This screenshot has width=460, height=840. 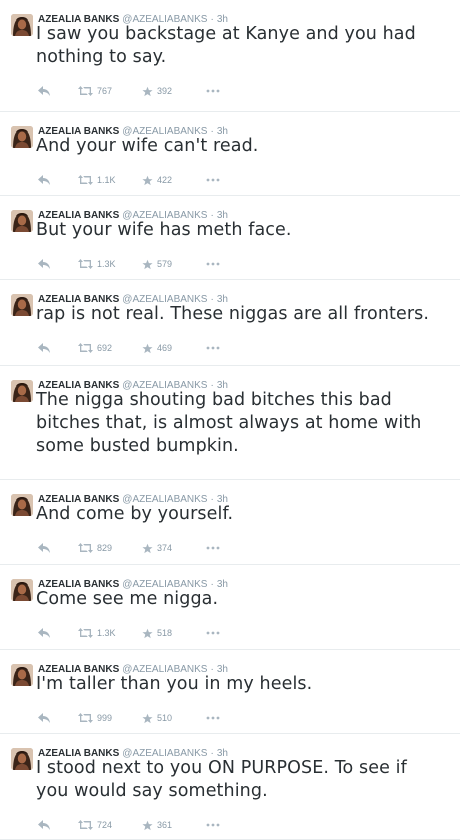 What do you see at coordinates (244, 514) in the screenshot?
I see `tweet-text: And come by yourself.` at bounding box center [244, 514].